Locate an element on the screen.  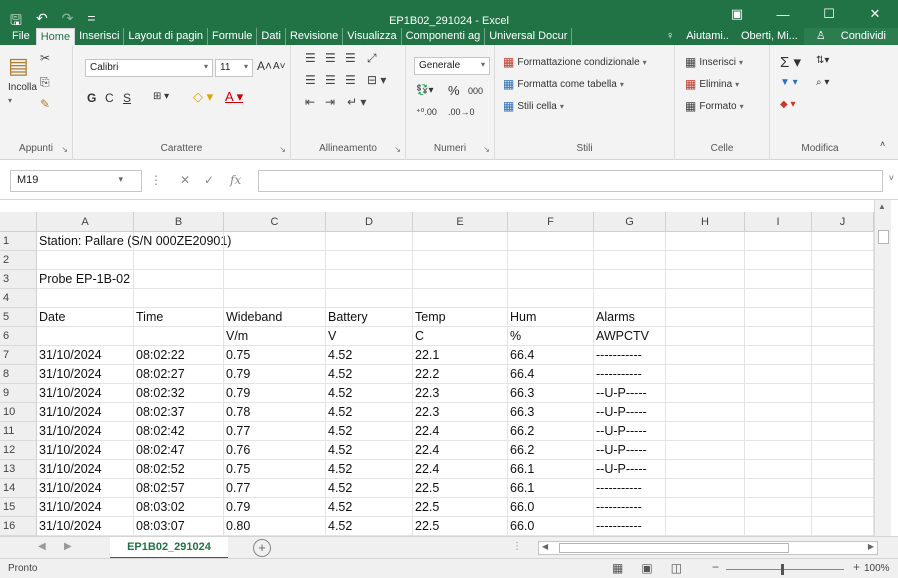
currency-icon: 💱▾ is located at coordinates (424, 90).